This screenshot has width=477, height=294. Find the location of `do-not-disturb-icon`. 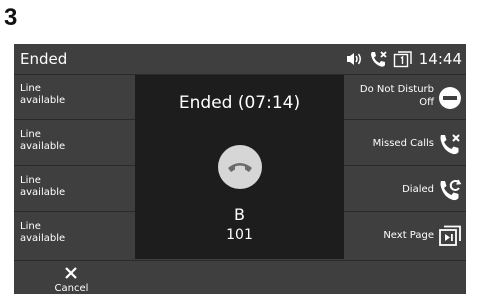

do-not-disturb-icon is located at coordinates (450, 98).